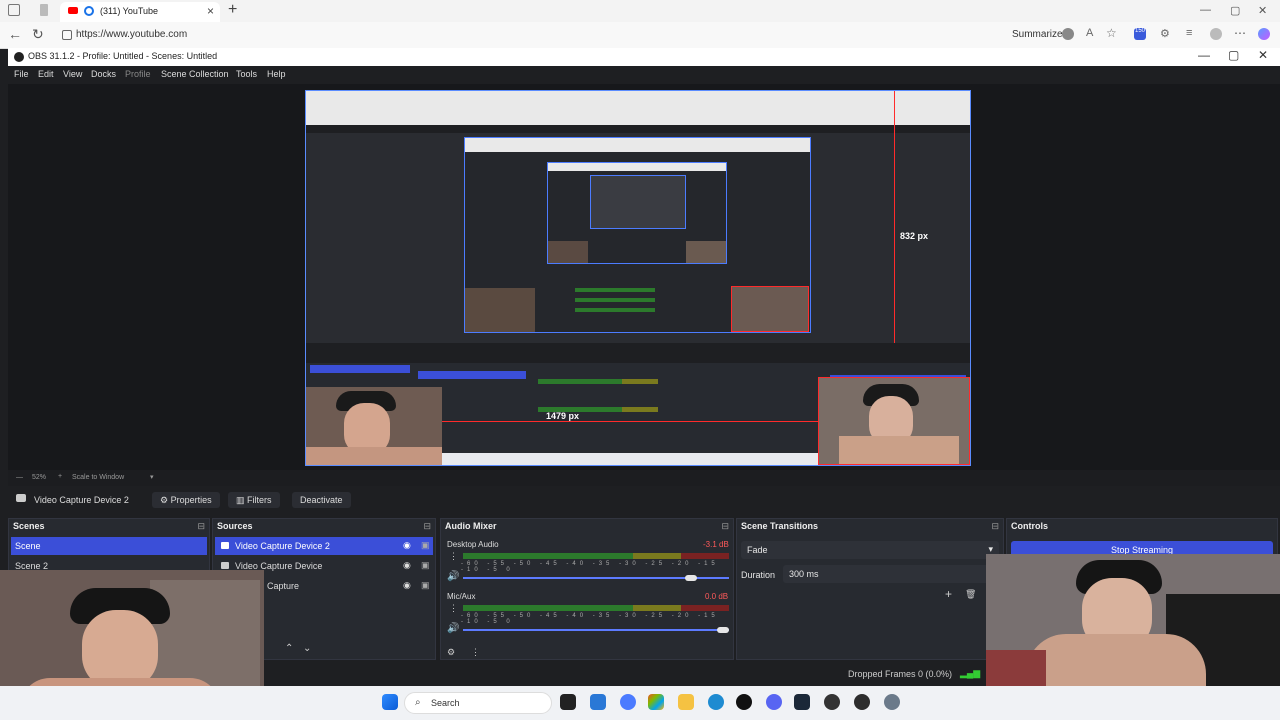 The width and height of the screenshot is (1280, 720). I want to click on zoom-in-icon: +, so click(60, 476).